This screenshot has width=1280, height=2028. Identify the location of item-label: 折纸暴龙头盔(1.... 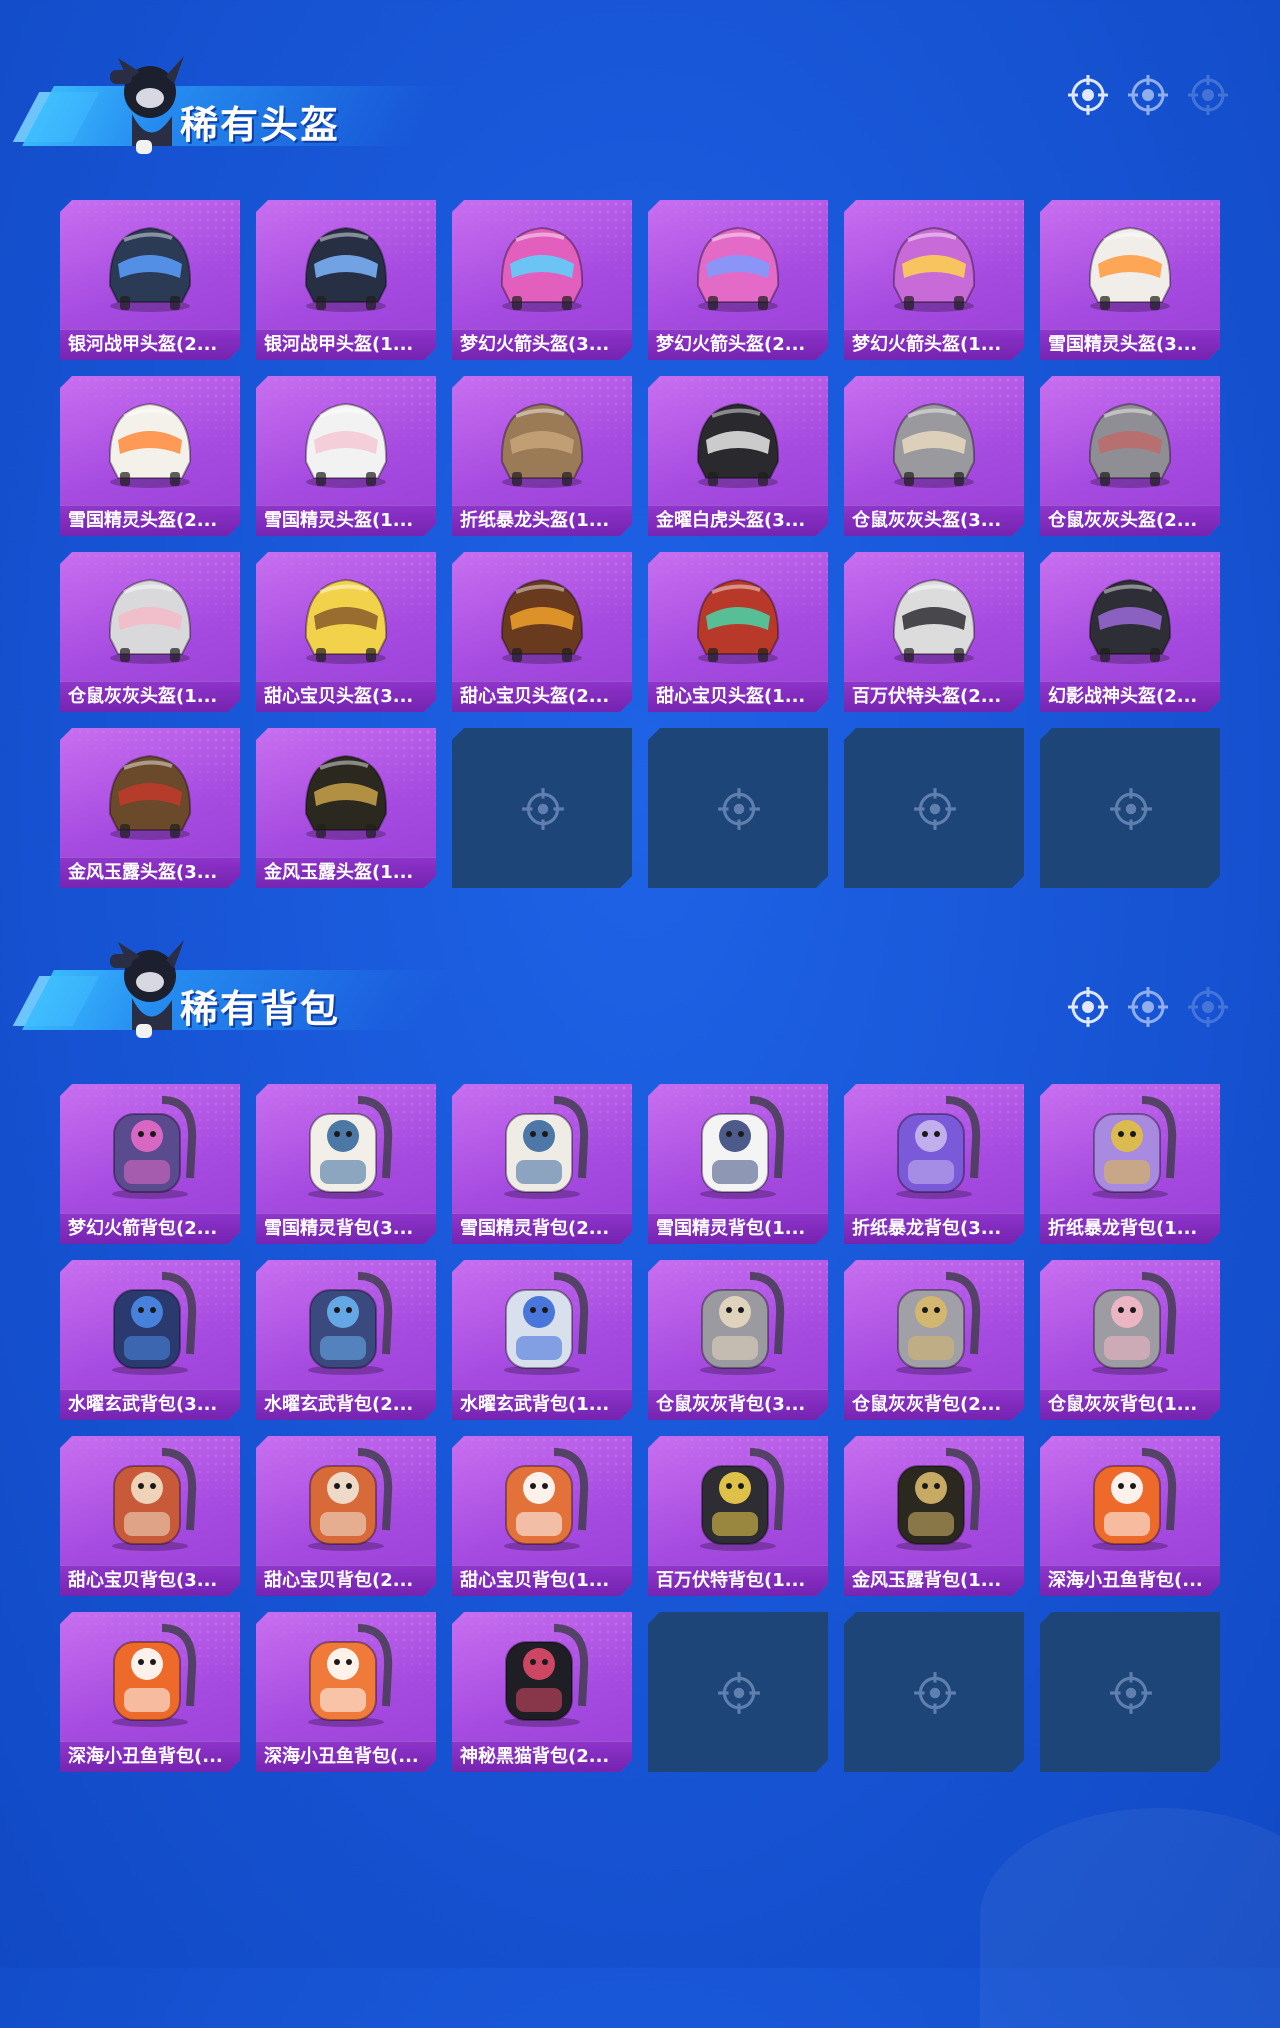
(542, 520).